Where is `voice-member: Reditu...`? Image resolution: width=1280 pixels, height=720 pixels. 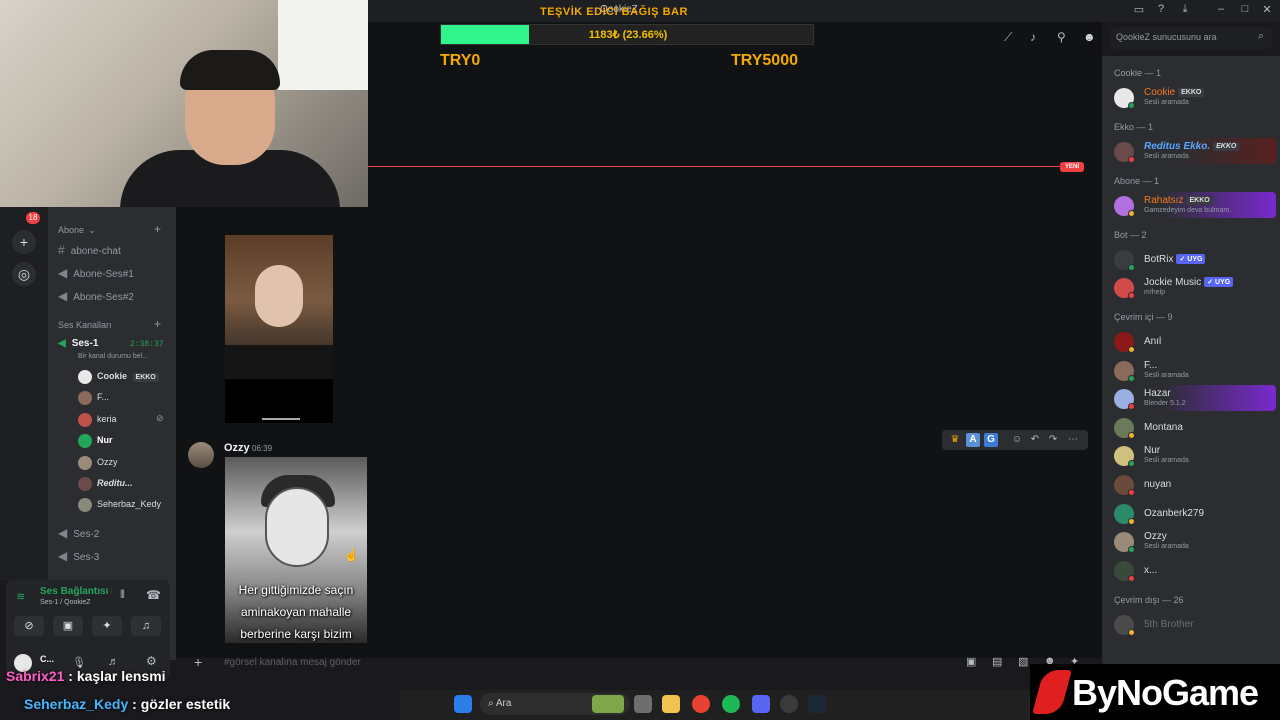
voice-member: Reditu... is located at coordinates (105, 484).